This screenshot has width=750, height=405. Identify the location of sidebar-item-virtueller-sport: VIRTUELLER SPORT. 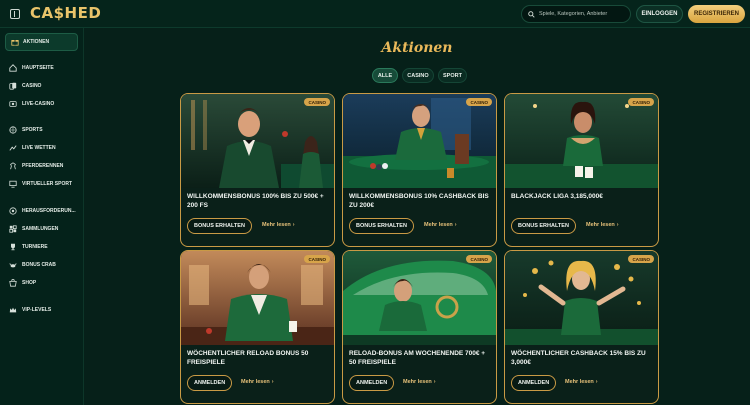
(40, 184).